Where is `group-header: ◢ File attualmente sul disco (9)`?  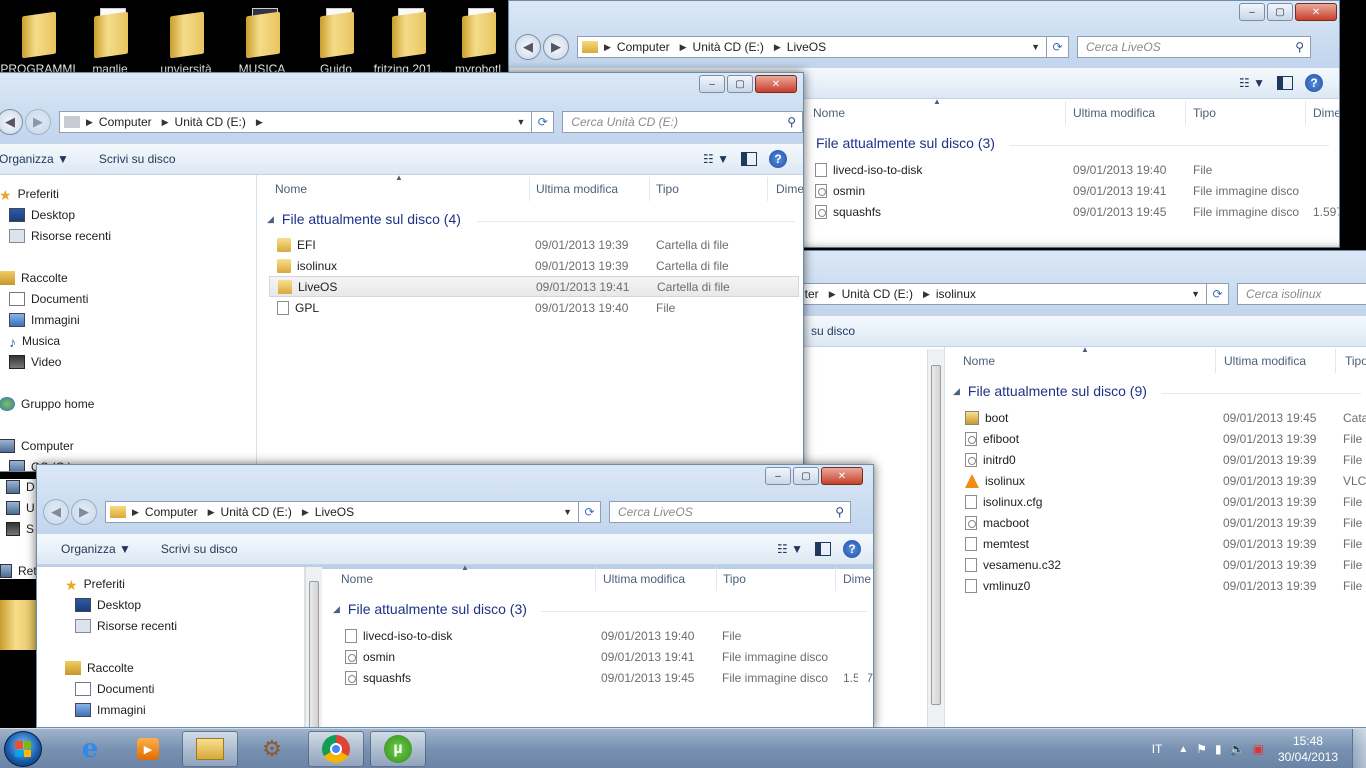
group-header: ◢ File attualmente sul disco (9) is located at coordinates (1050, 391).